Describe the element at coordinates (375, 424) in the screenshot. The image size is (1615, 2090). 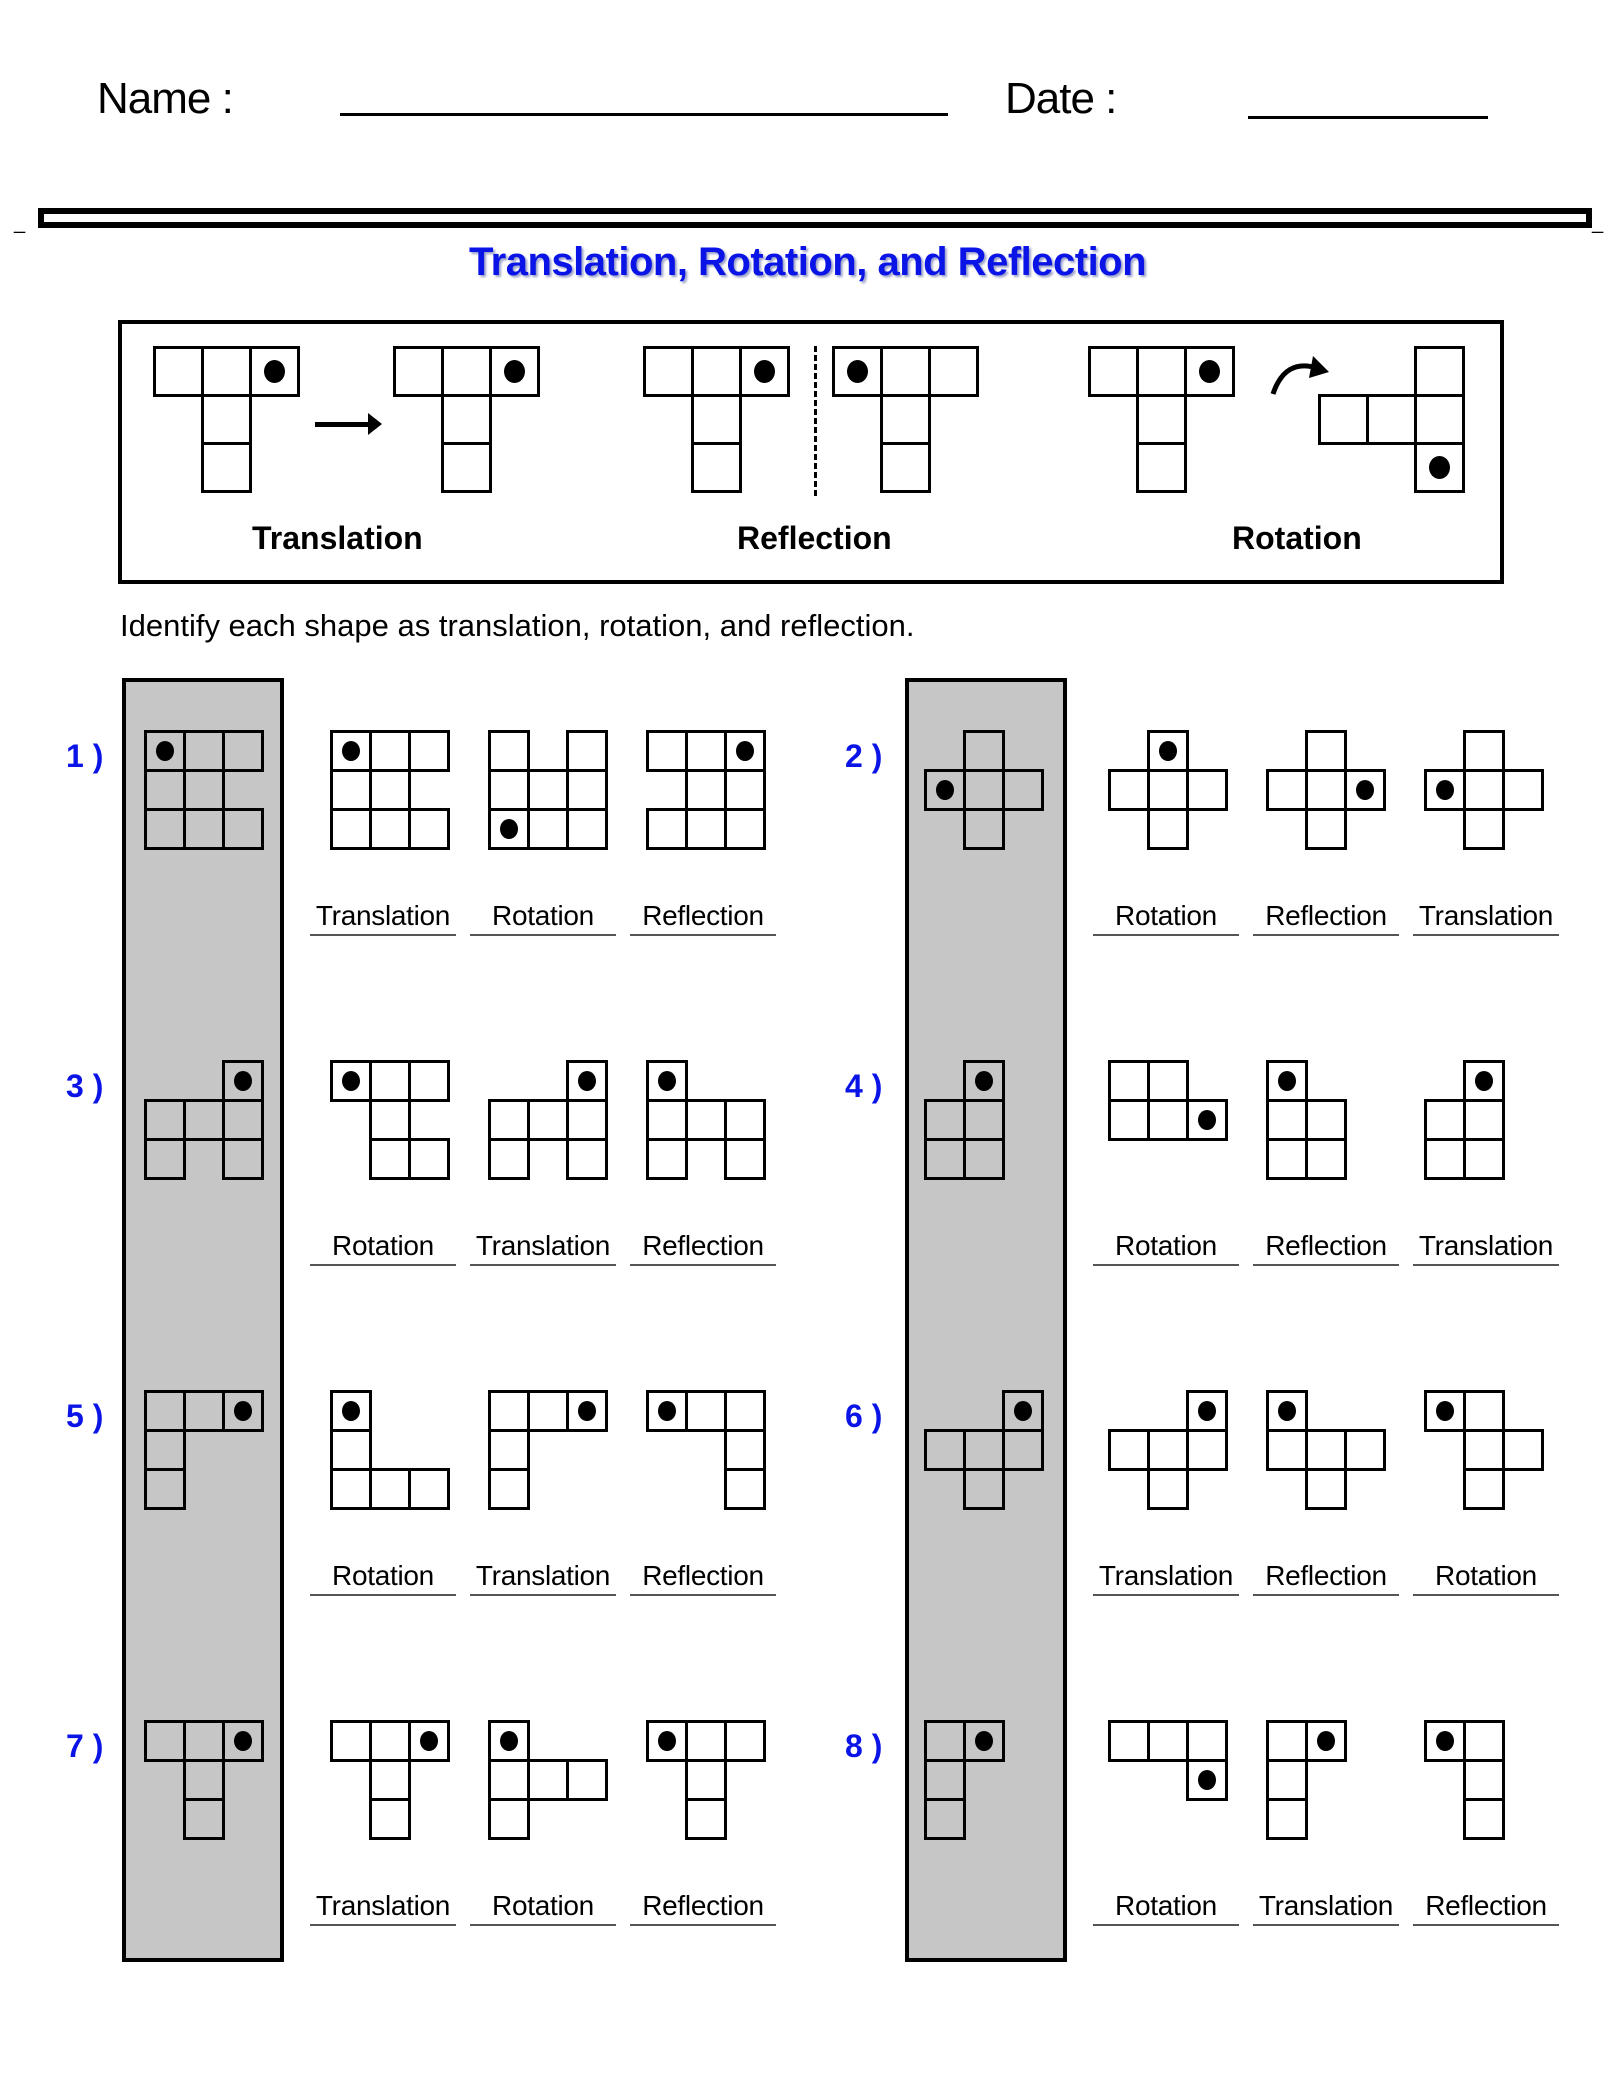
I see `translation-arrowhead-icon` at that location.